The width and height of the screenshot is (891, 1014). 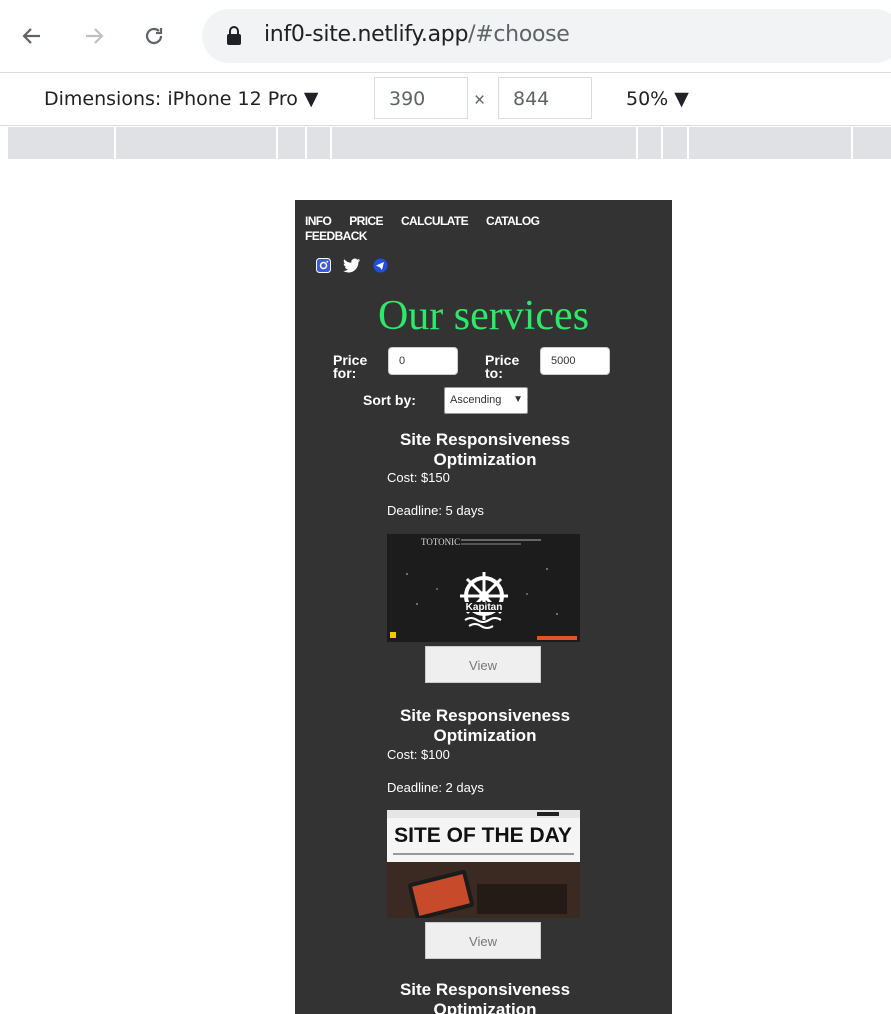 I want to click on site-of-the-day-preview-image: SITE OF THE DAY, so click(x=483, y=864).